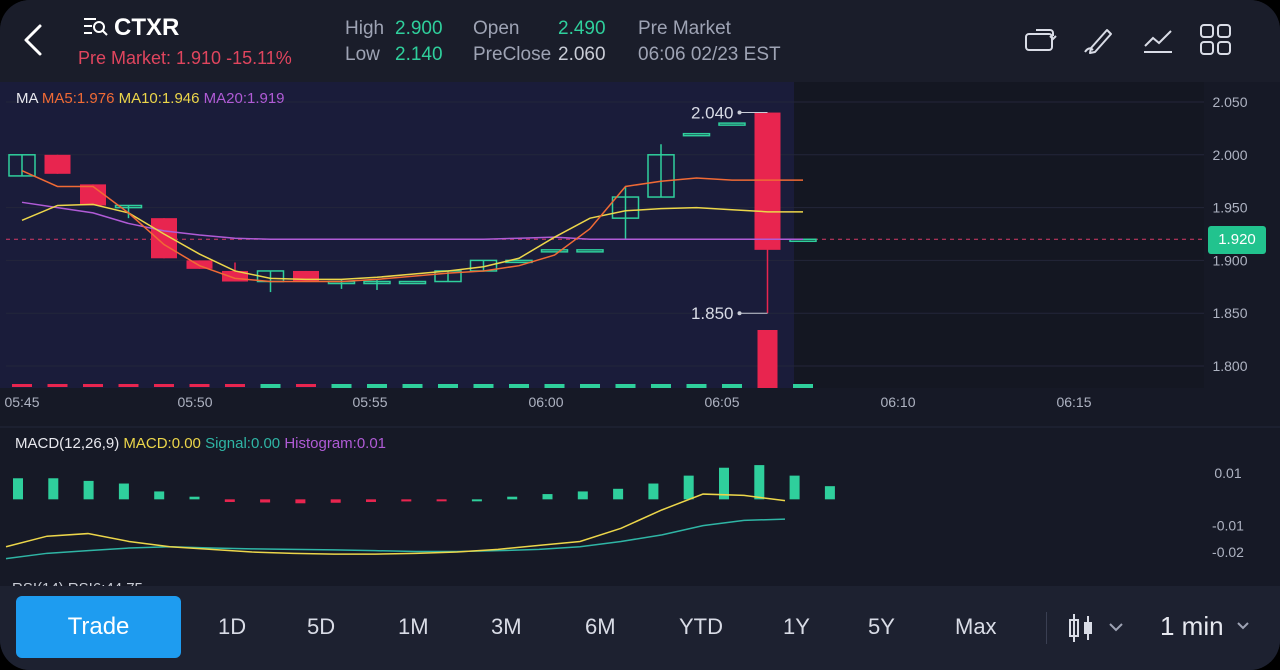 This screenshot has width=1280, height=670. Describe the element at coordinates (1229, 313) in the screenshot. I see `price-axis-label: 1.850` at that location.